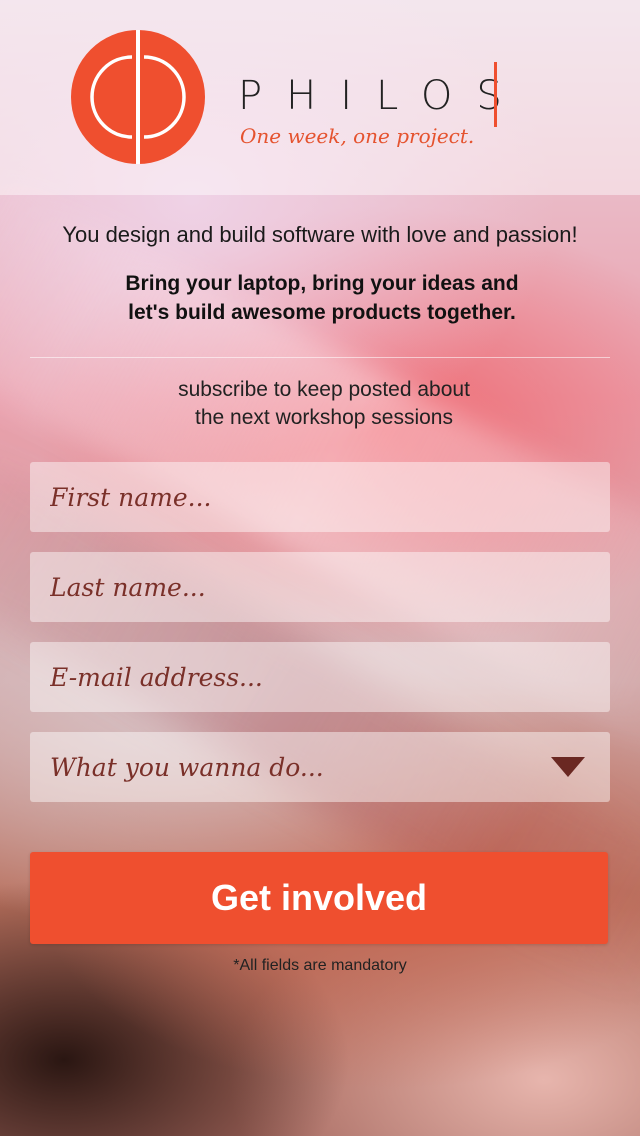  Describe the element at coordinates (320, 965) in the screenshot. I see `mandatory-note: *All fields are mandatory` at that location.